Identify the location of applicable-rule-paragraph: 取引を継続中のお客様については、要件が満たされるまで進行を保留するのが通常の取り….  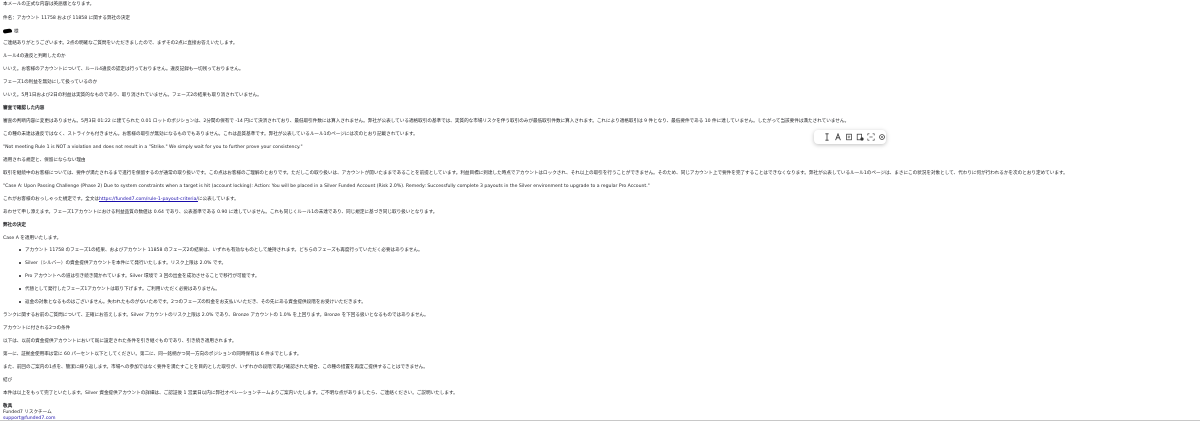
(535, 173).